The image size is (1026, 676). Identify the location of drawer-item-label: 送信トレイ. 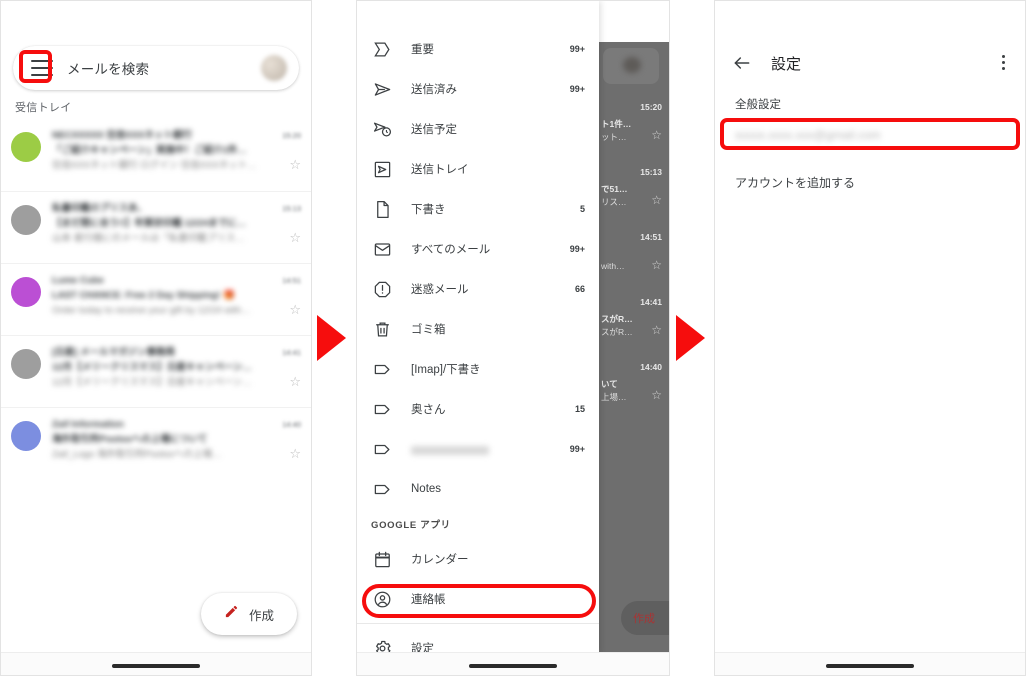
(440, 170).